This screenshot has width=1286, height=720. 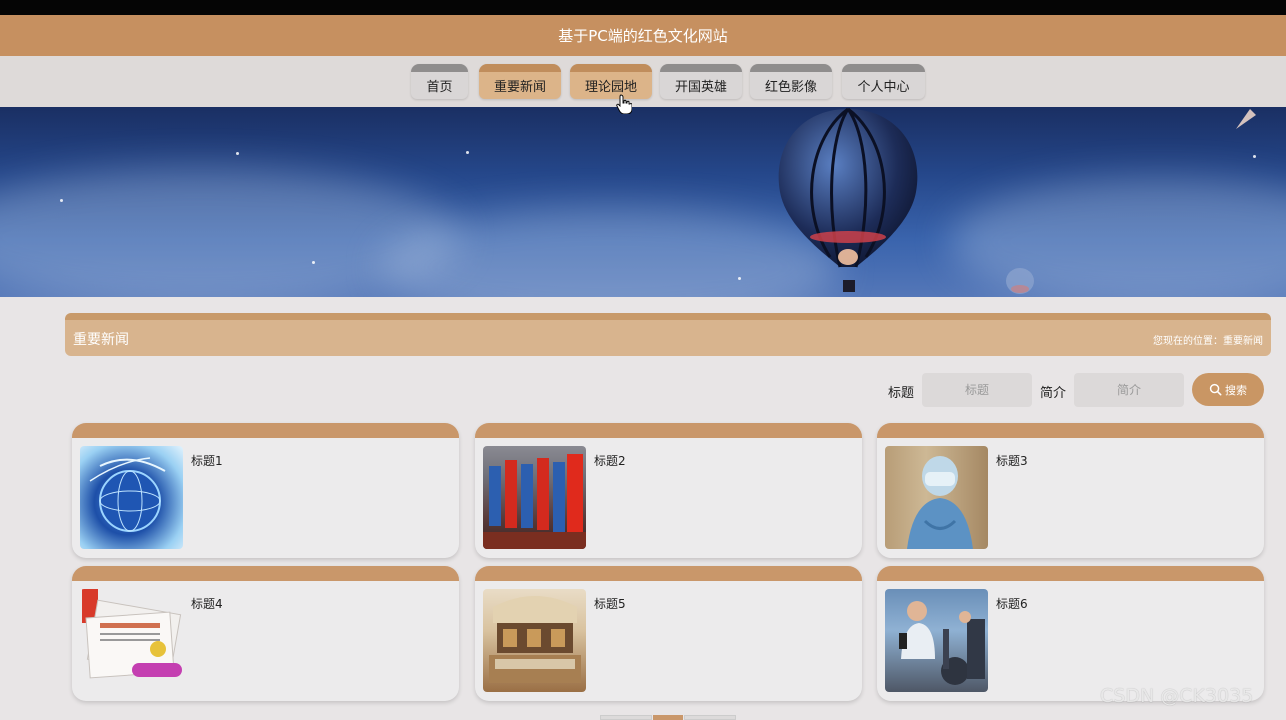 What do you see at coordinates (265, 633) in the screenshot?
I see `news-card-4: 标题4` at bounding box center [265, 633].